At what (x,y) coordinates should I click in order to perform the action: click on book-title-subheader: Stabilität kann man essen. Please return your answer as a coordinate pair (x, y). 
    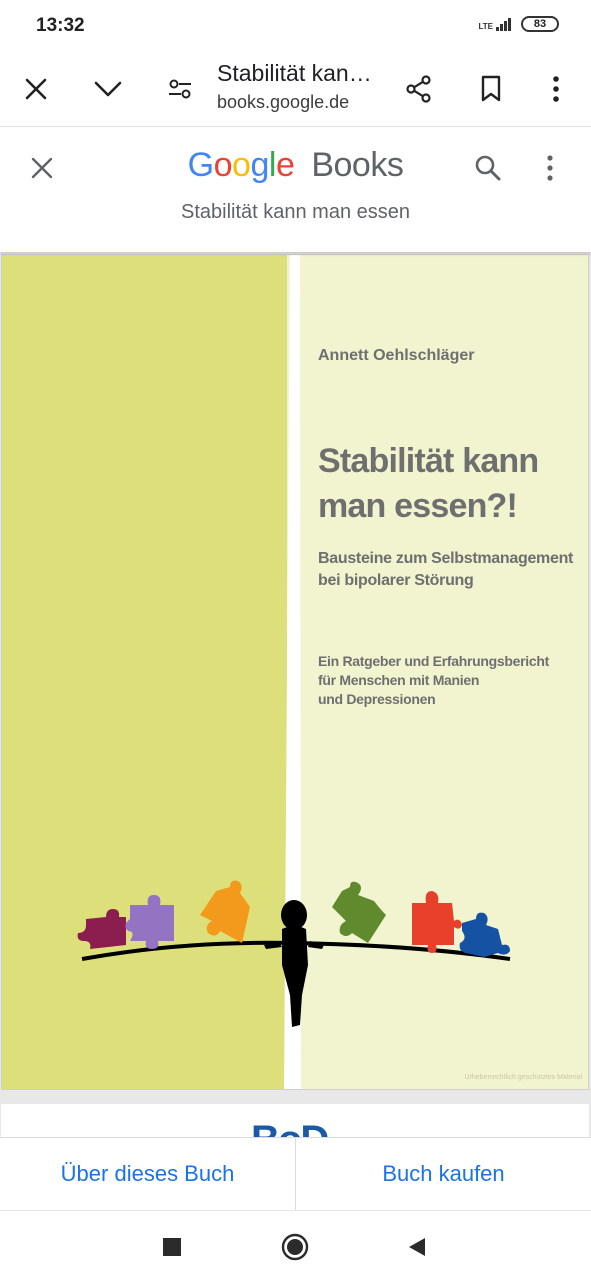
    Looking at the image, I should click on (295, 212).